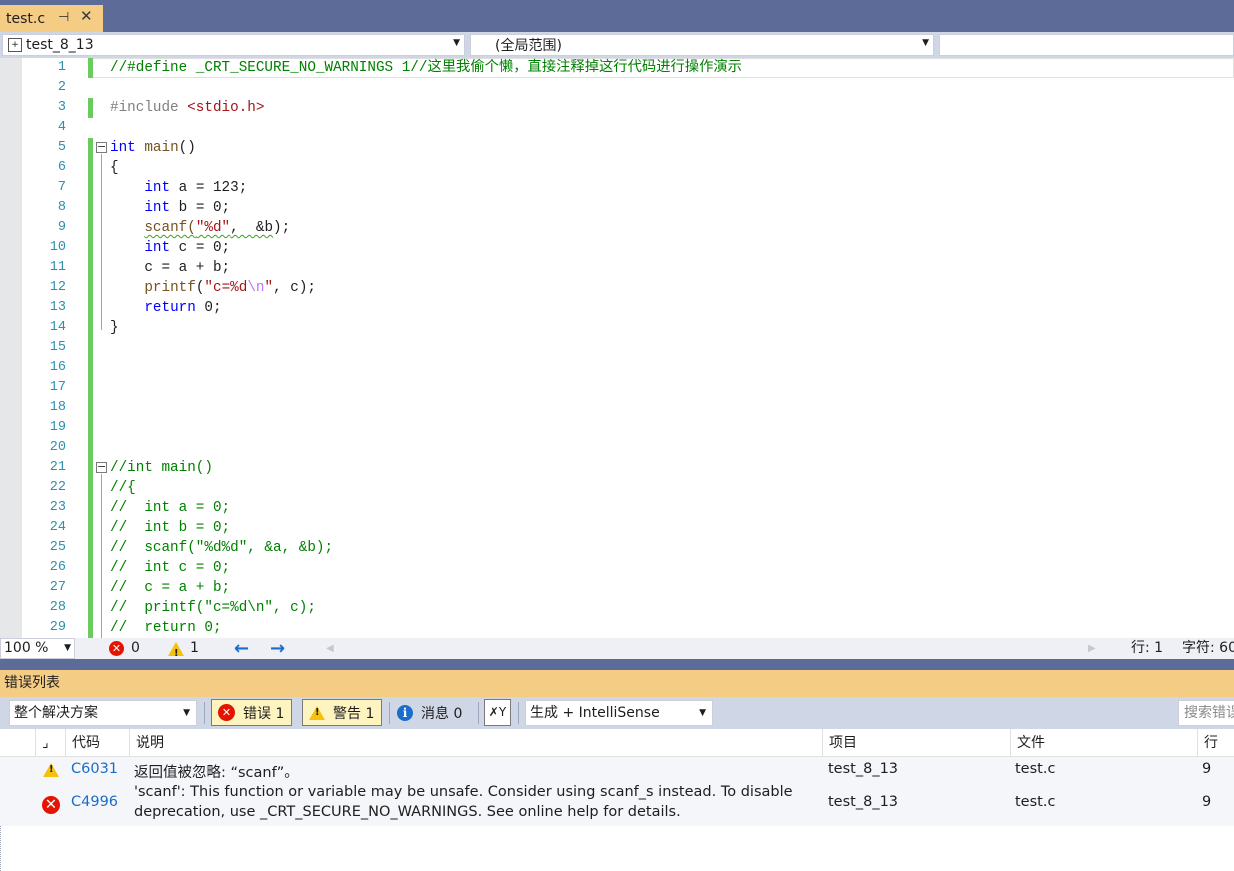 The width and height of the screenshot is (1234, 871). What do you see at coordinates (61, 207) in the screenshot?
I see `line-number: 8` at bounding box center [61, 207].